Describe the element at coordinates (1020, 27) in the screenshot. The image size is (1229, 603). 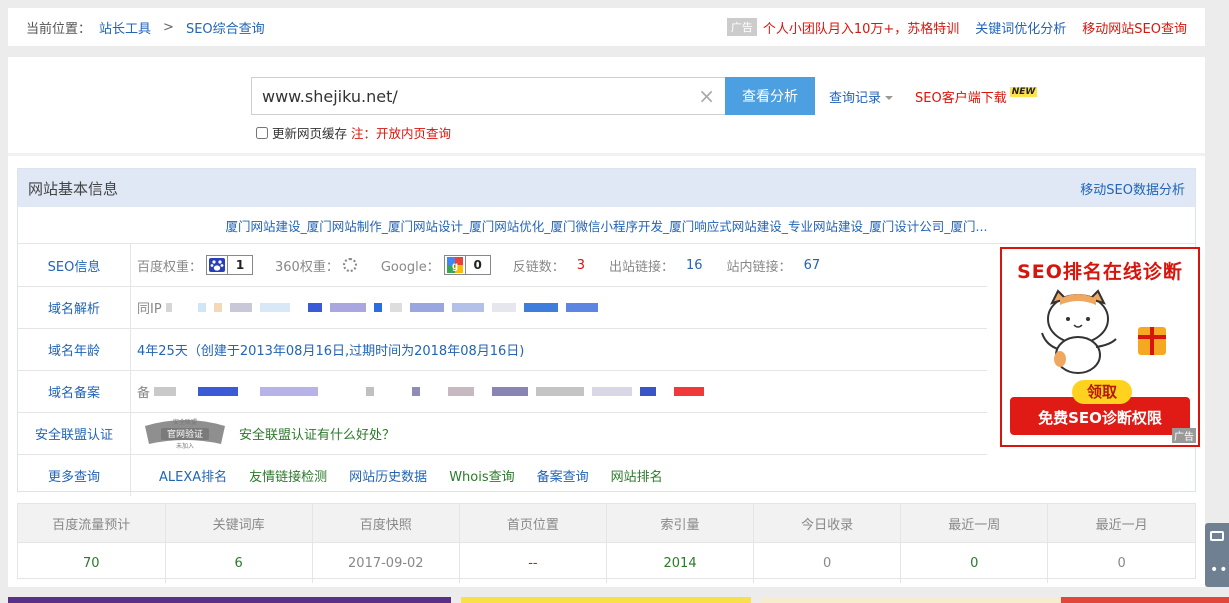
I see `keyword-analysis-link: 关键词优化分析` at that location.